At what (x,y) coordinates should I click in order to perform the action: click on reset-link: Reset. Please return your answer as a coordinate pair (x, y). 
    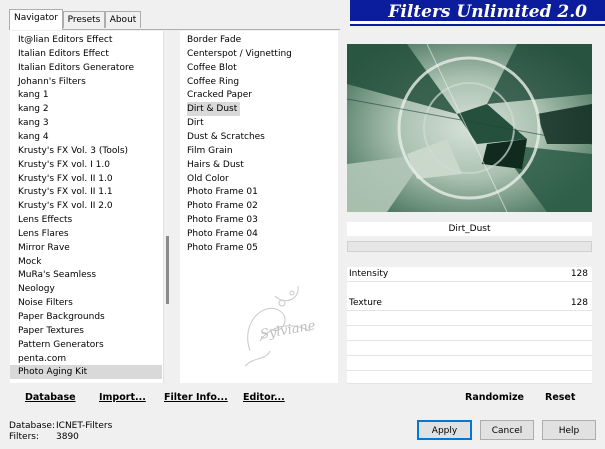
    Looking at the image, I should click on (560, 397).